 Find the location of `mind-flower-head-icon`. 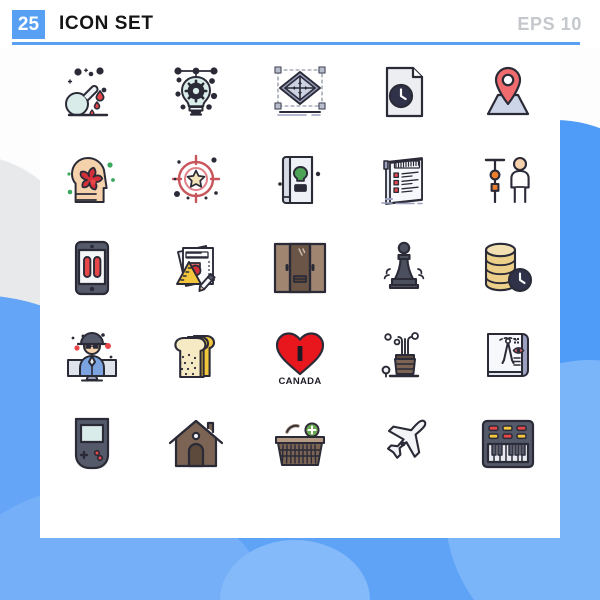

mind-flower-head-icon is located at coordinates (91, 180).